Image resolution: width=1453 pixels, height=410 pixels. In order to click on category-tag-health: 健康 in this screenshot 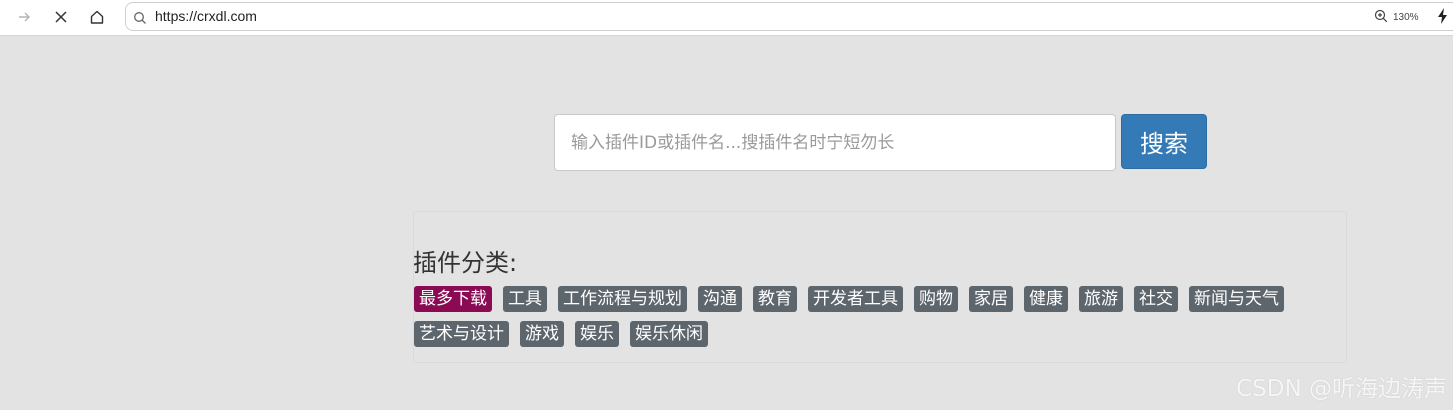, I will do `click(1046, 299)`.